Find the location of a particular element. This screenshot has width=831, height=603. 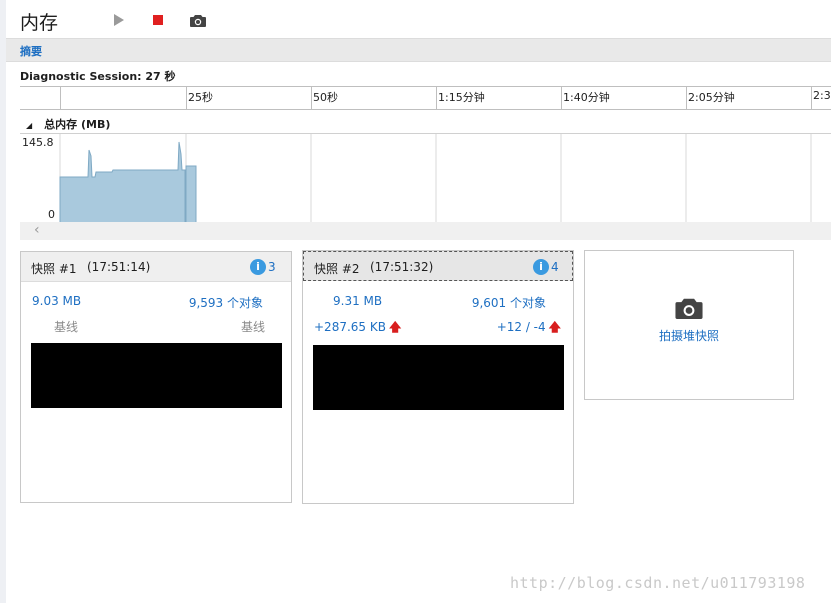

snapshot-card-header: 快照 #2 (17:51:32) i 4 is located at coordinates (438, 266).